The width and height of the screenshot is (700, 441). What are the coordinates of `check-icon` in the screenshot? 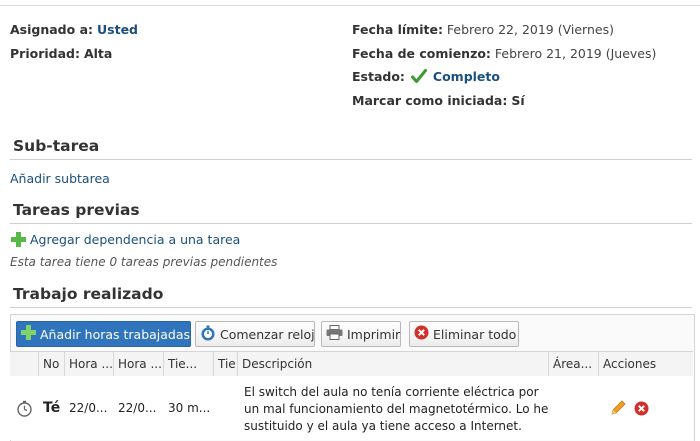 It's located at (418, 78).